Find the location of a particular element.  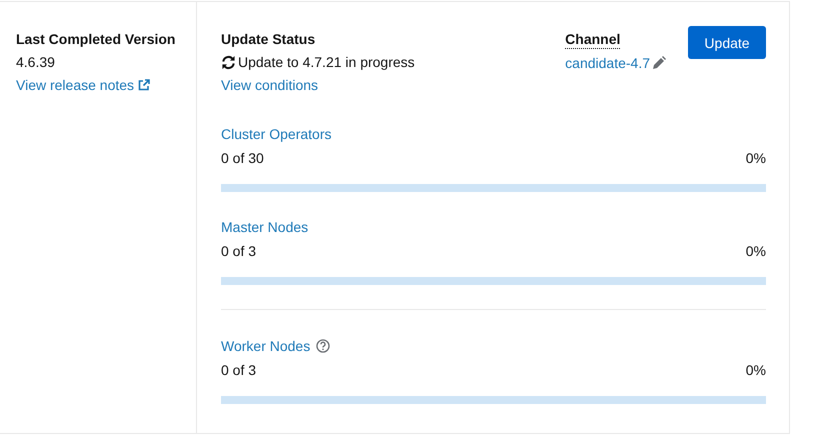

version-label: Last Completed Version is located at coordinates (96, 39).